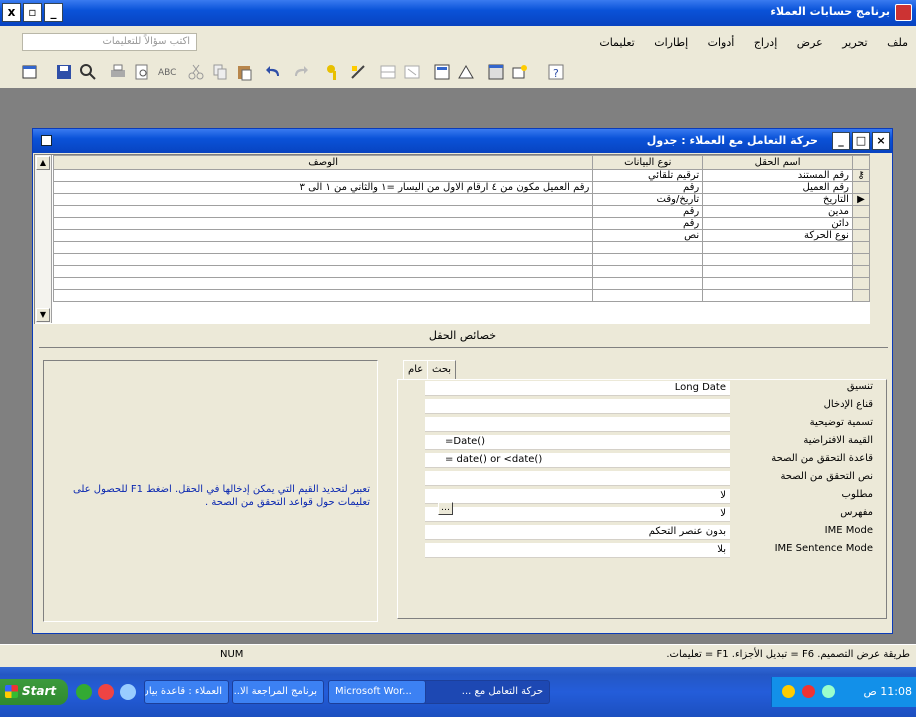 The width and height of the screenshot is (916, 717). Describe the element at coordinates (106, 692) in the screenshot. I see `media-icon` at that location.